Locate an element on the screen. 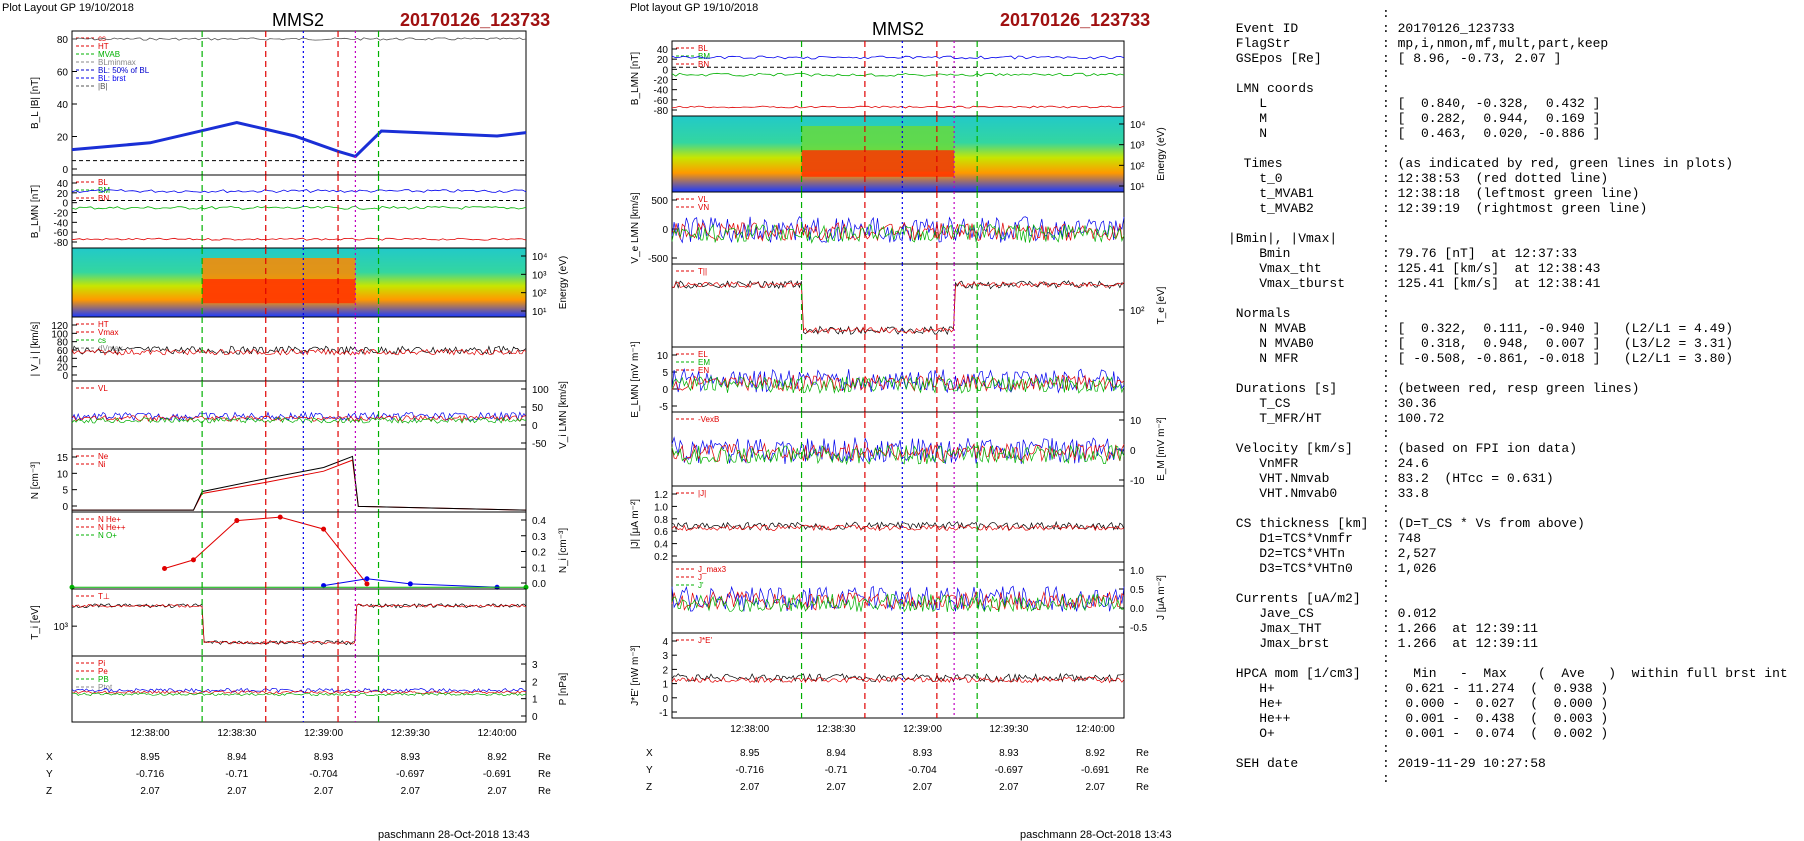  legend-entry: VL is located at coordinates (103, 388).